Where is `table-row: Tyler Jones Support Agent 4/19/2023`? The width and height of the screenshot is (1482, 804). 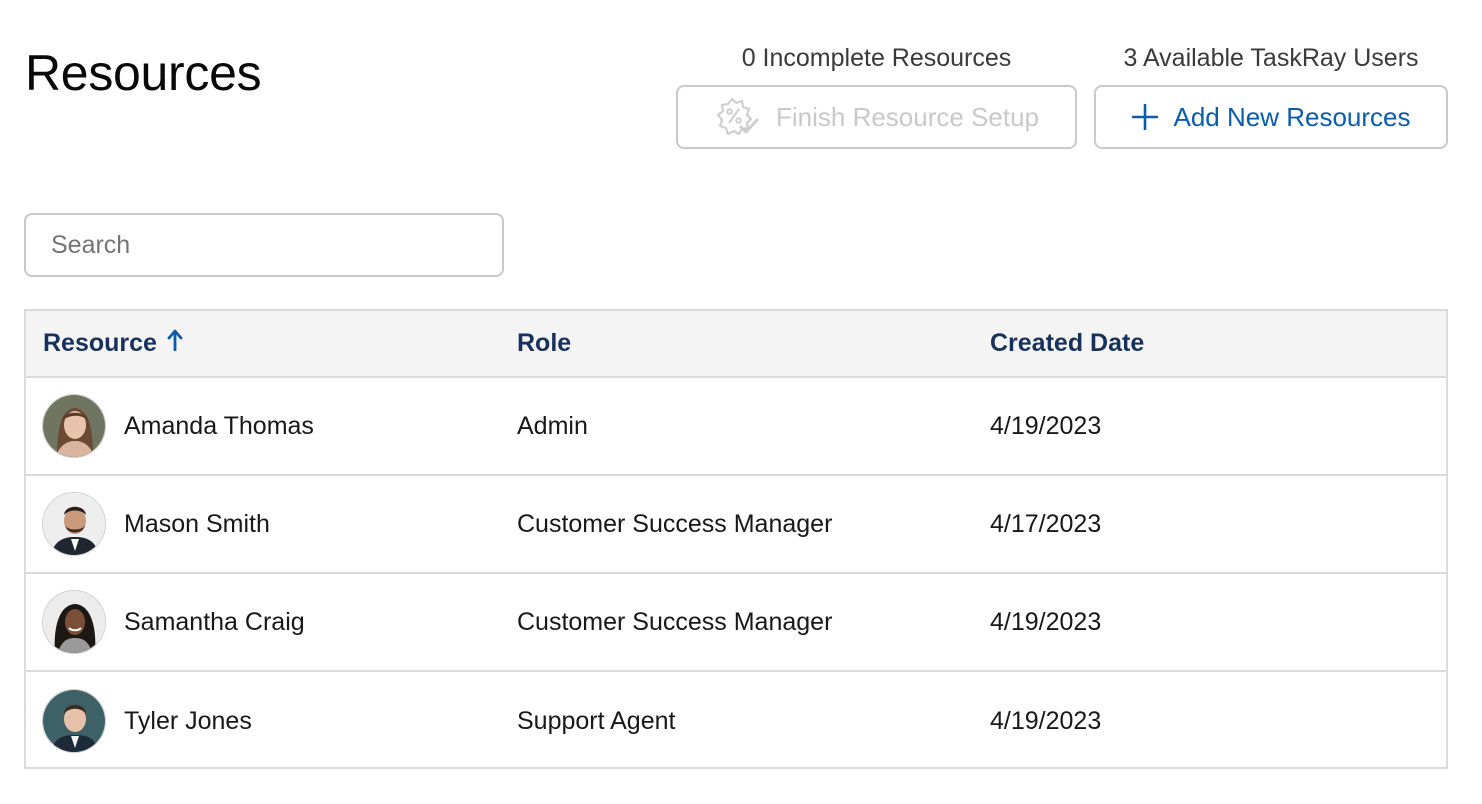
table-row: Tyler Jones Support Agent 4/19/2023 is located at coordinates (736, 721).